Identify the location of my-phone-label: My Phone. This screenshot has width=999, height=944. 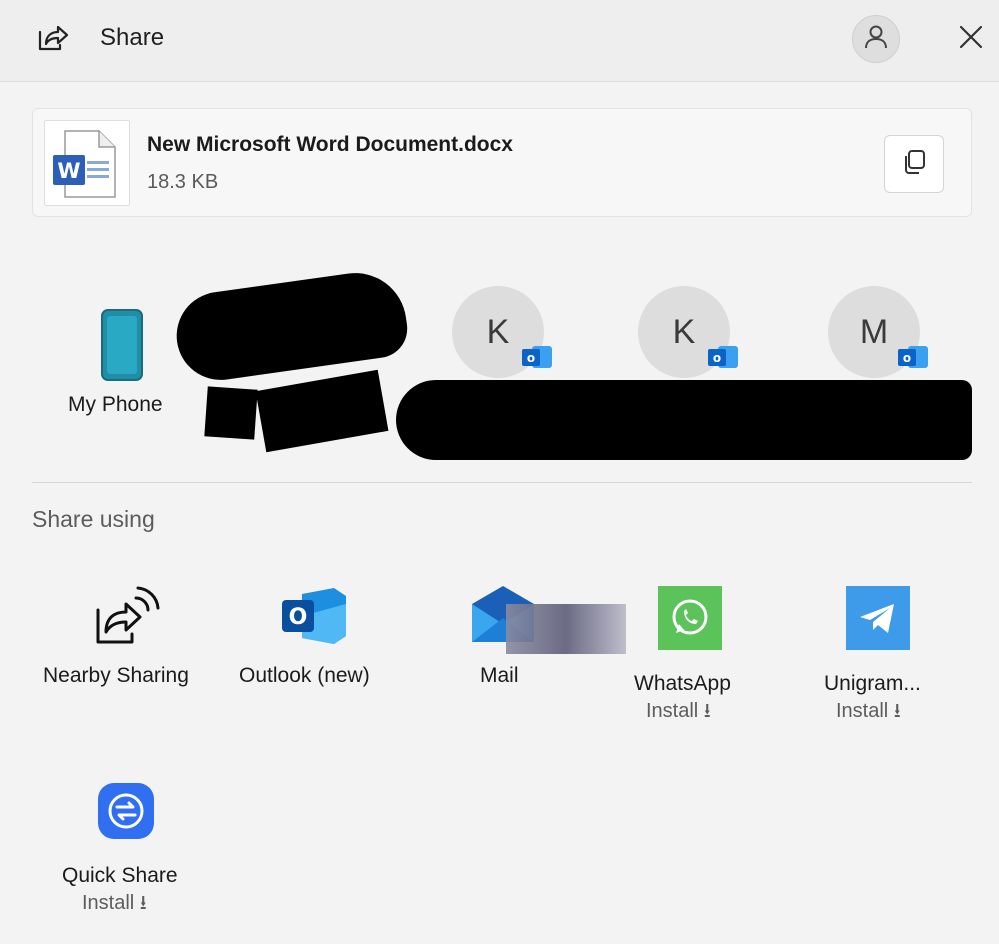
(115, 404).